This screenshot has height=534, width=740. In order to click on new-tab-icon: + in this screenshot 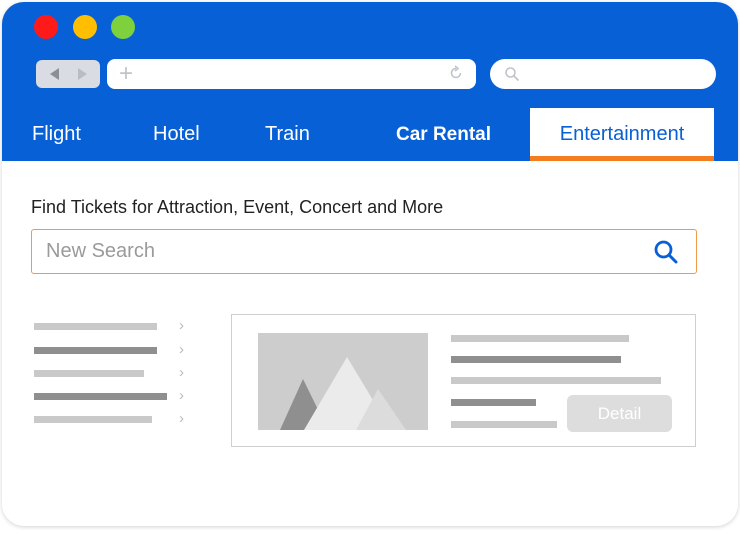, I will do `click(126, 74)`.